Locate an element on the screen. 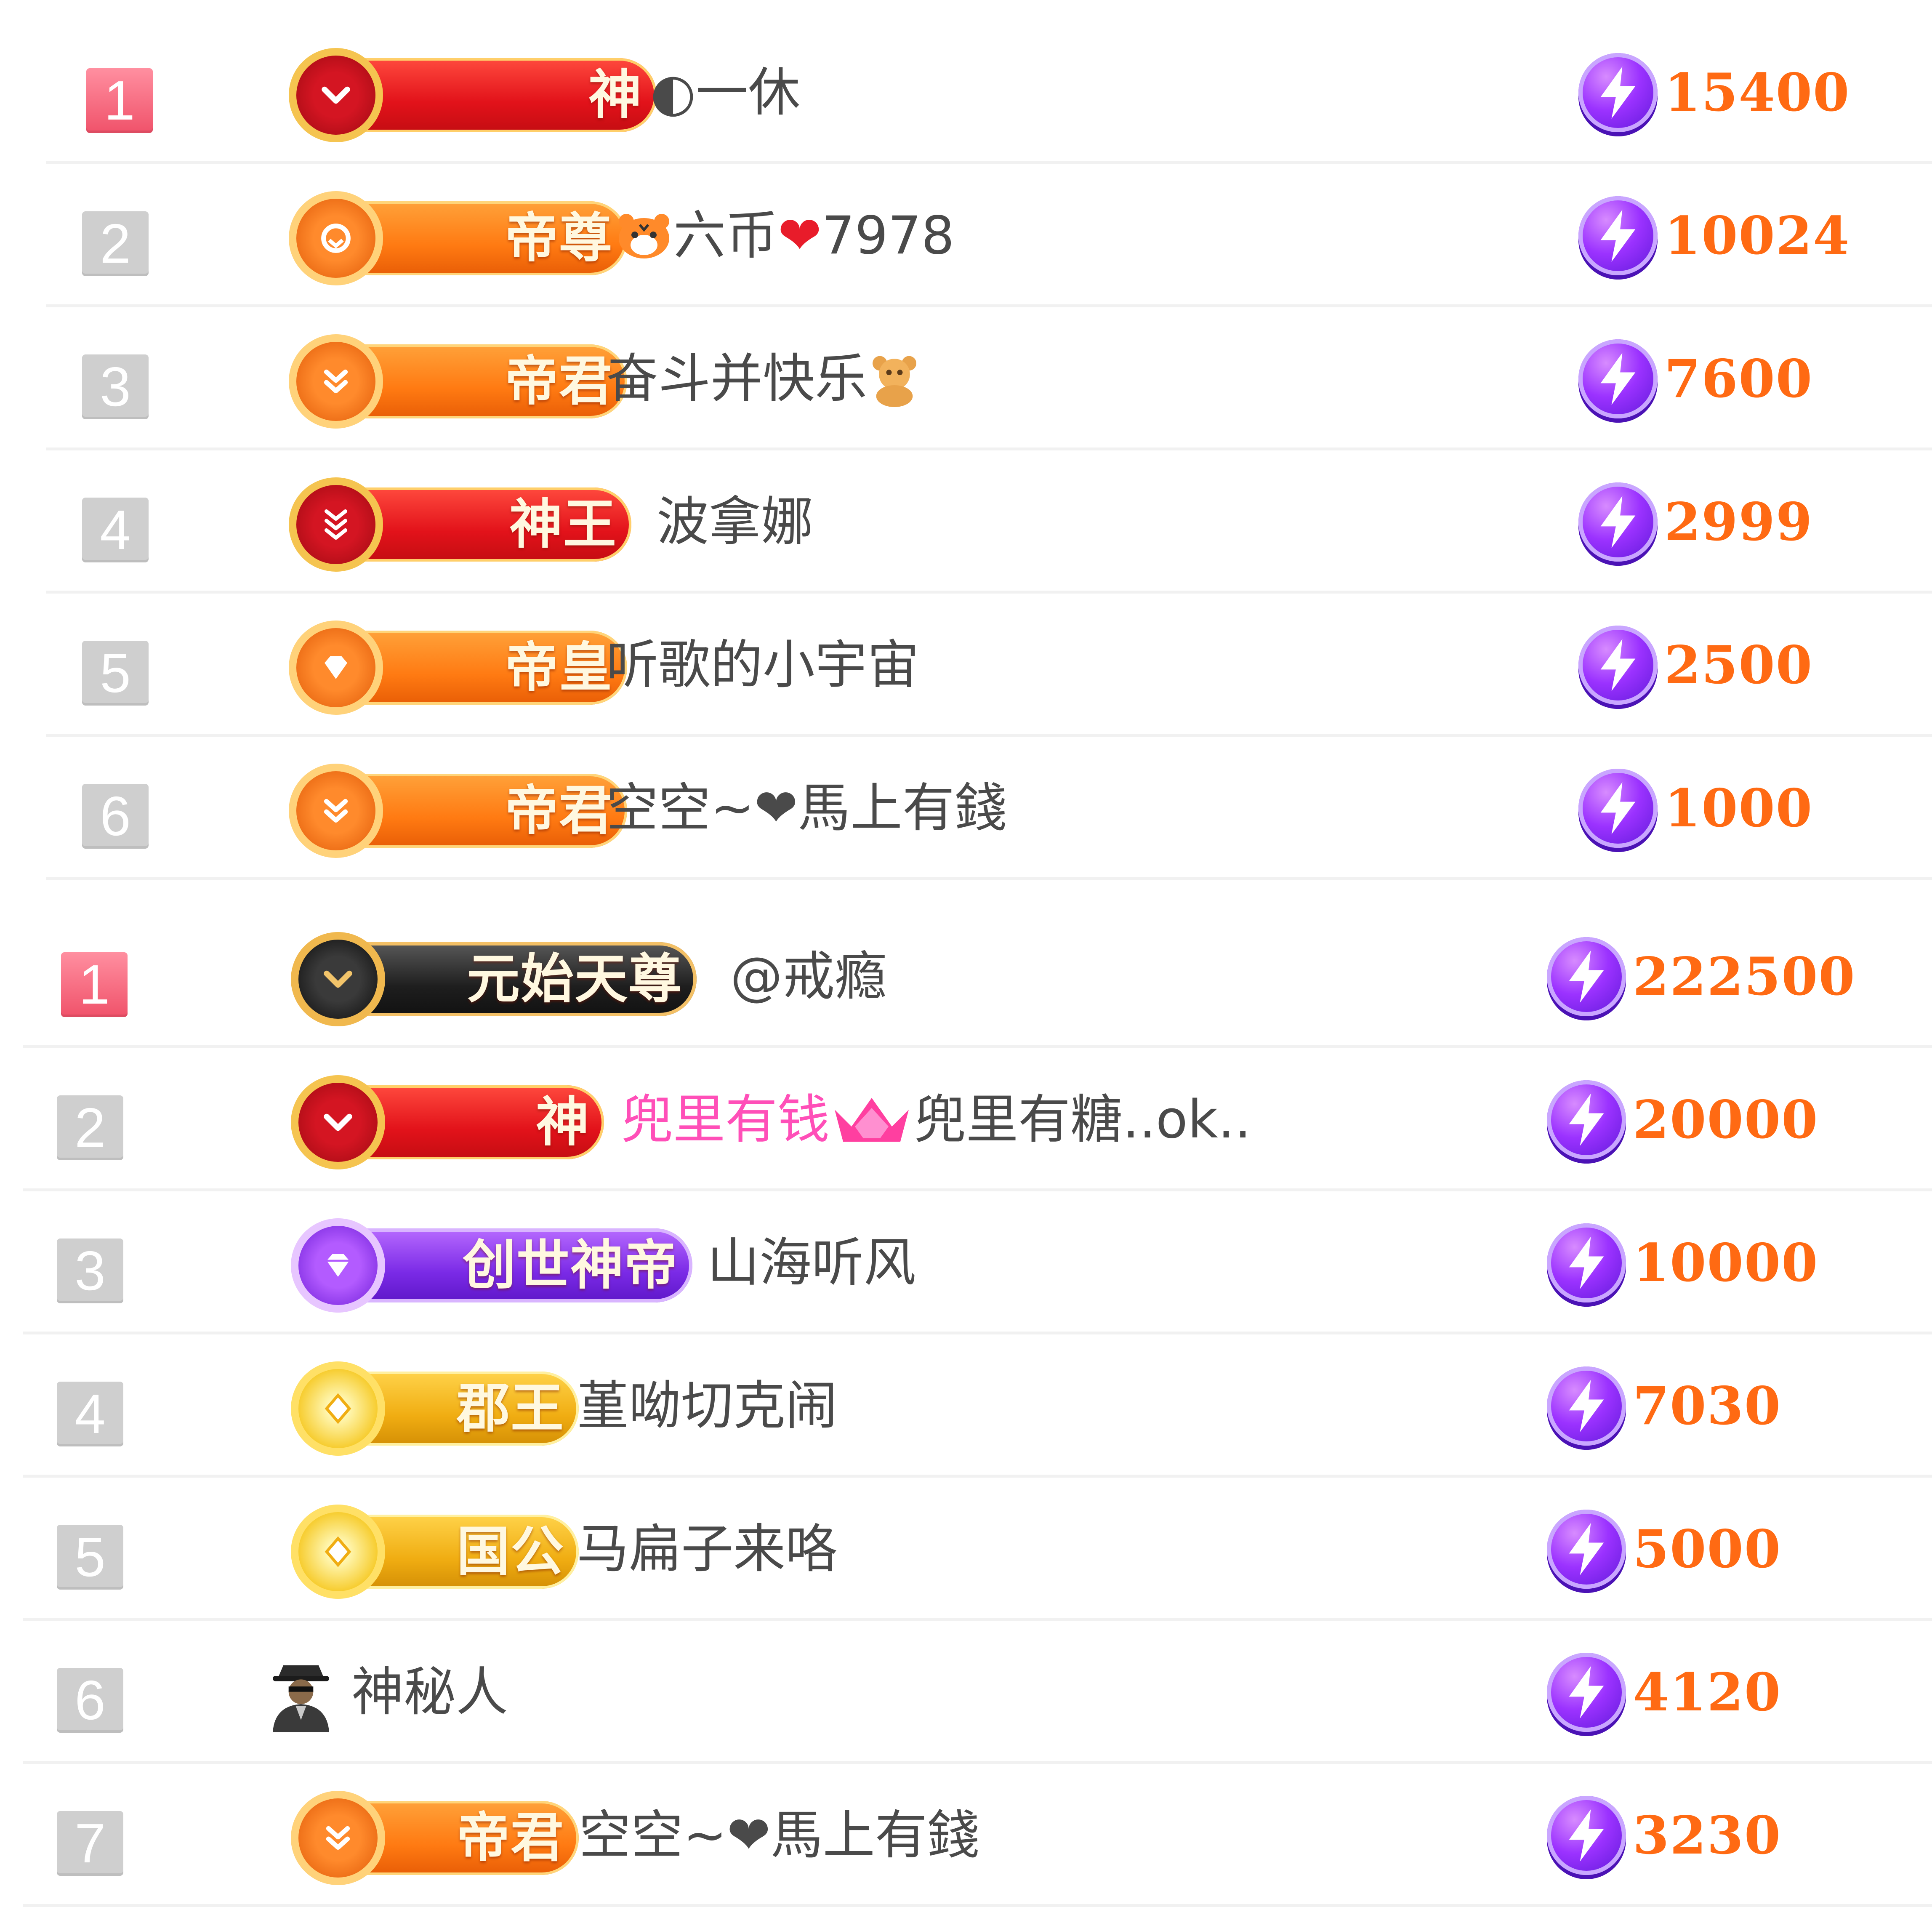  user-name: 奋斗并快乐 is located at coordinates (764, 379).